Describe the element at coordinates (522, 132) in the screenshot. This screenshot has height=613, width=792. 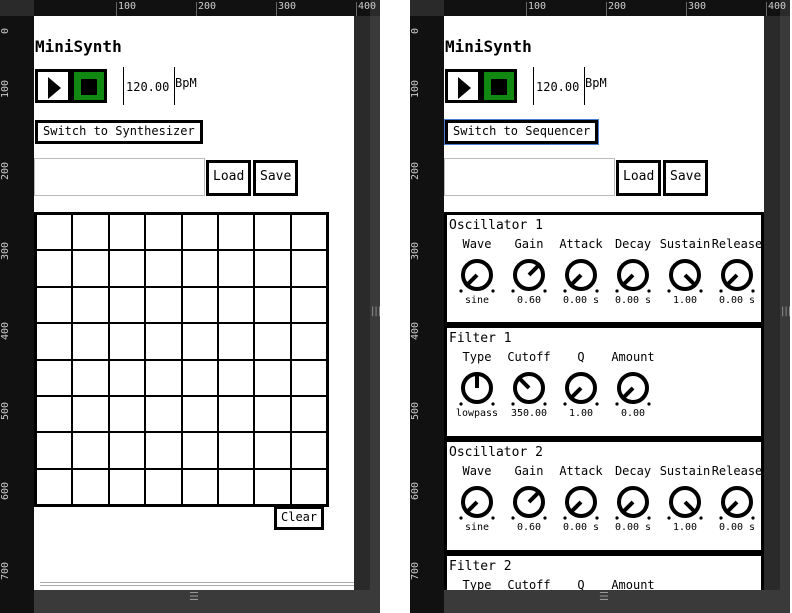
I see `switch-view-button: Switch to Sequencer` at that location.